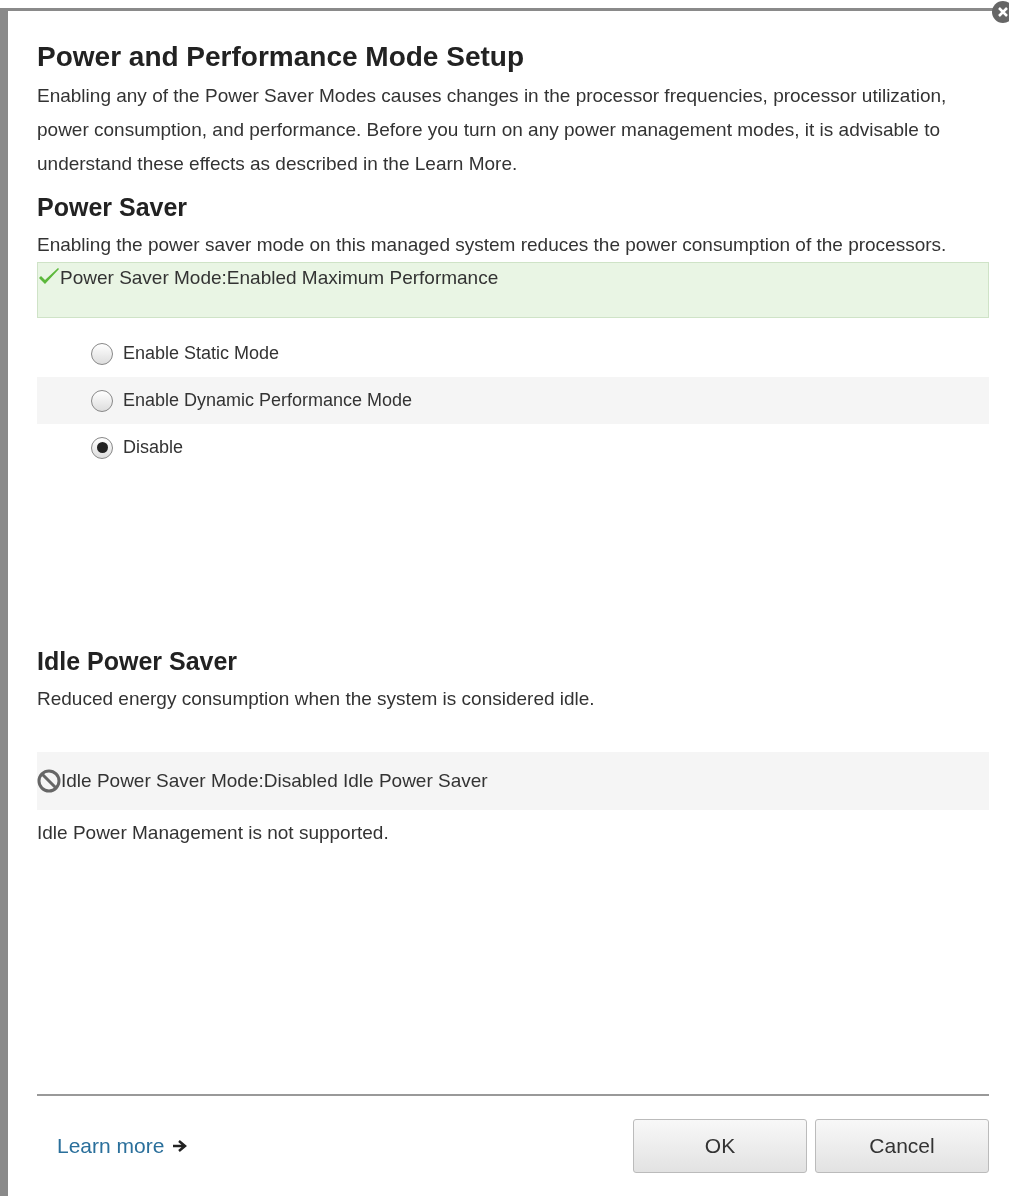 The image size is (1009, 1196). What do you see at coordinates (113, 207) in the screenshot?
I see `section-heading: Power Saver` at bounding box center [113, 207].